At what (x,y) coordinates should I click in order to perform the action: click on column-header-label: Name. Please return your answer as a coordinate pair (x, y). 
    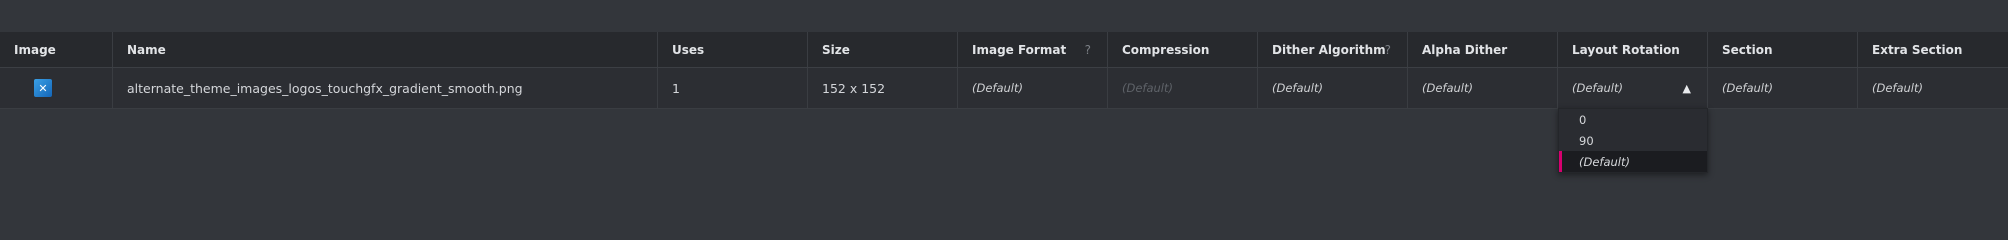
    Looking at the image, I should click on (146, 49).